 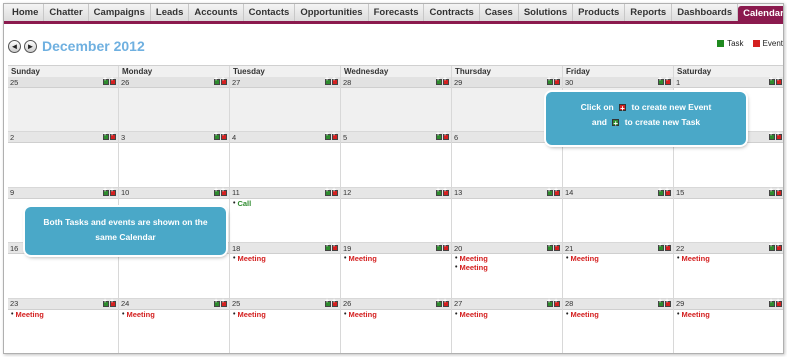 What do you see at coordinates (507, 325) in the screenshot?
I see `day-cell: 27 •Meeting` at bounding box center [507, 325].